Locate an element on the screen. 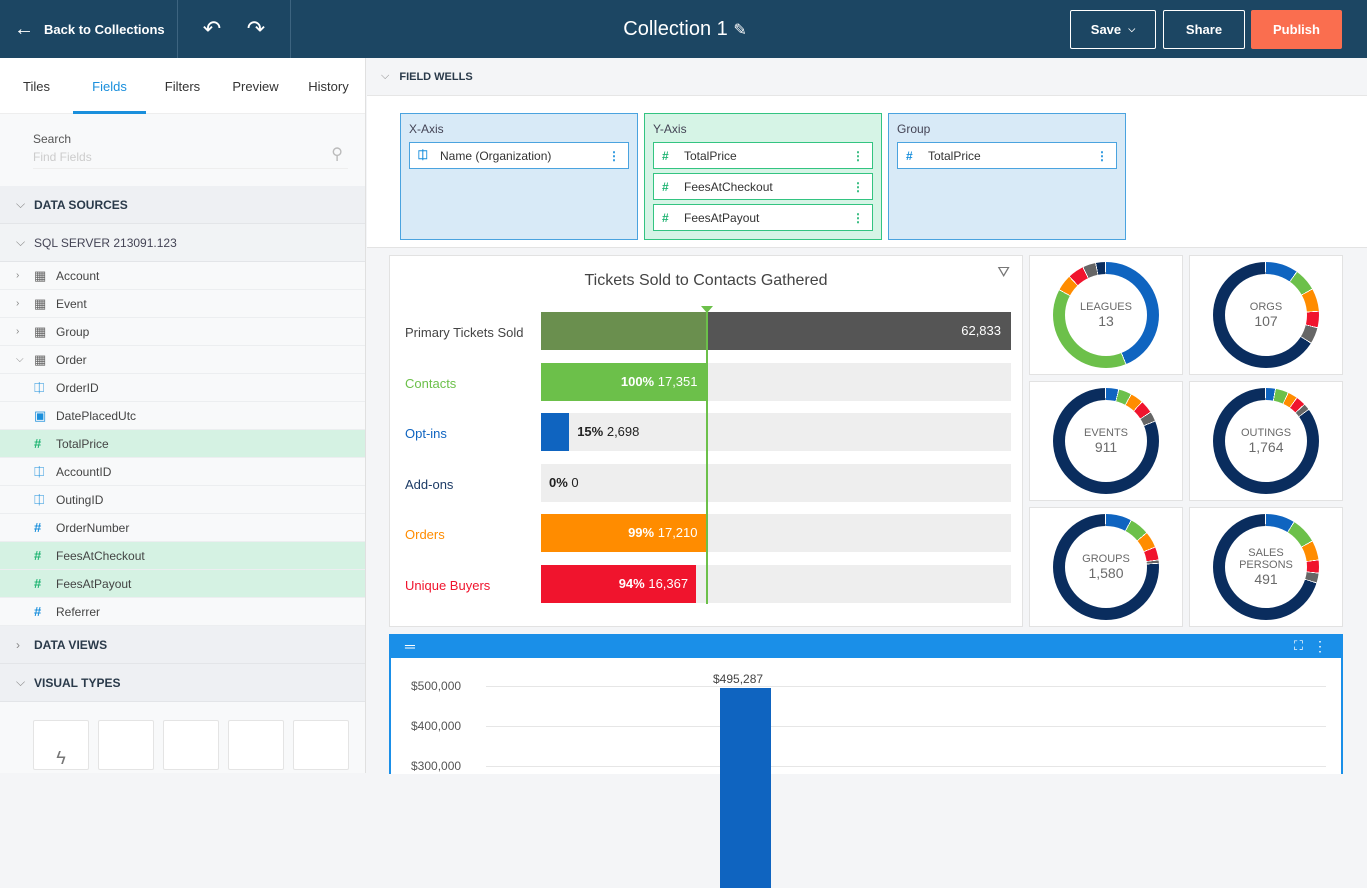  donut-card: SALES PERSONS 491 is located at coordinates (1266, 567).